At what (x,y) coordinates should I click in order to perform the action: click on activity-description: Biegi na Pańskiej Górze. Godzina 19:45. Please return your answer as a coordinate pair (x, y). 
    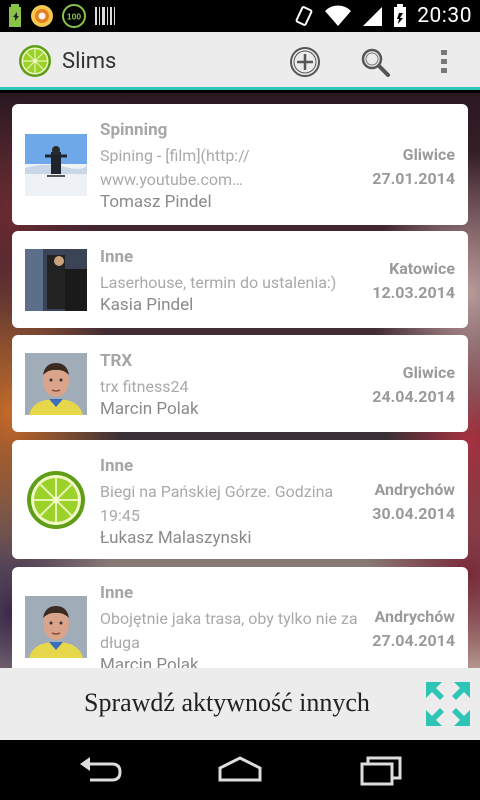
    Looking at the image, I should click on (217, 503).